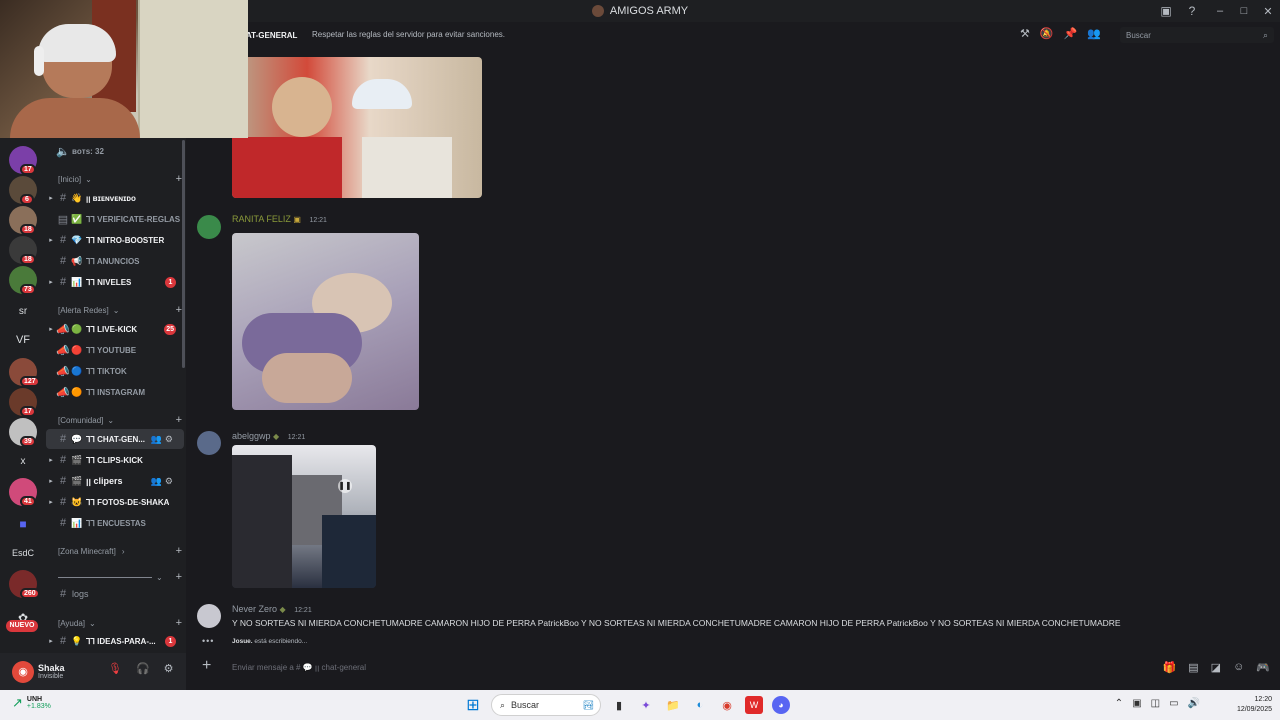 This screenshot has height=720, width=1280. What do you see at coordinates (646, 705) in the screenshot?
I see `copilot-icon: ✦` at bounding box center [646, 705].